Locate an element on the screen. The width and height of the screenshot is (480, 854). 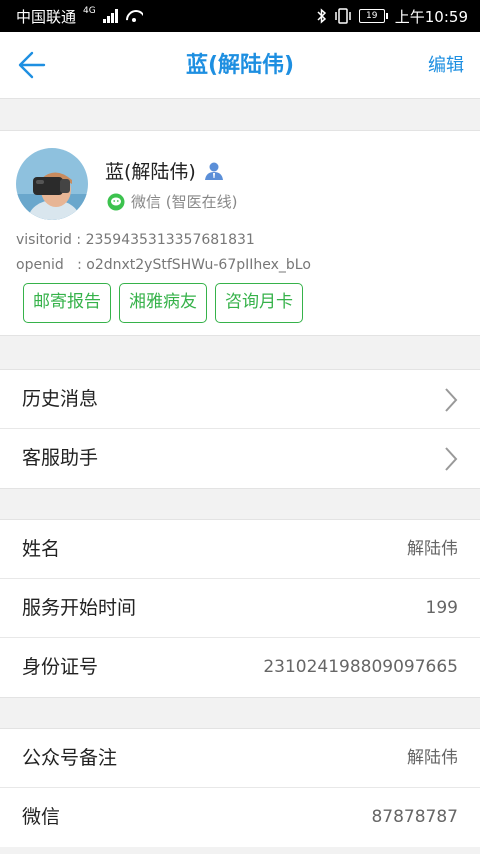
openid-line: openid : o2dnxt2yStfSHWu-67pIIhex_bLo is located at coordinates (163, 265).